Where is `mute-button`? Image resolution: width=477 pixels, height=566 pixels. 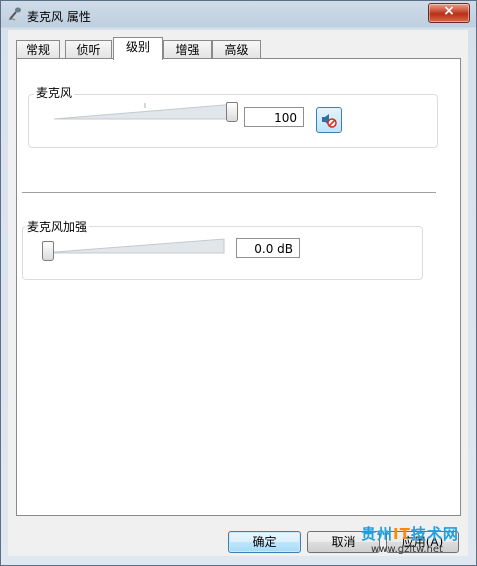 mute-button is located at coordinates (329, 120).